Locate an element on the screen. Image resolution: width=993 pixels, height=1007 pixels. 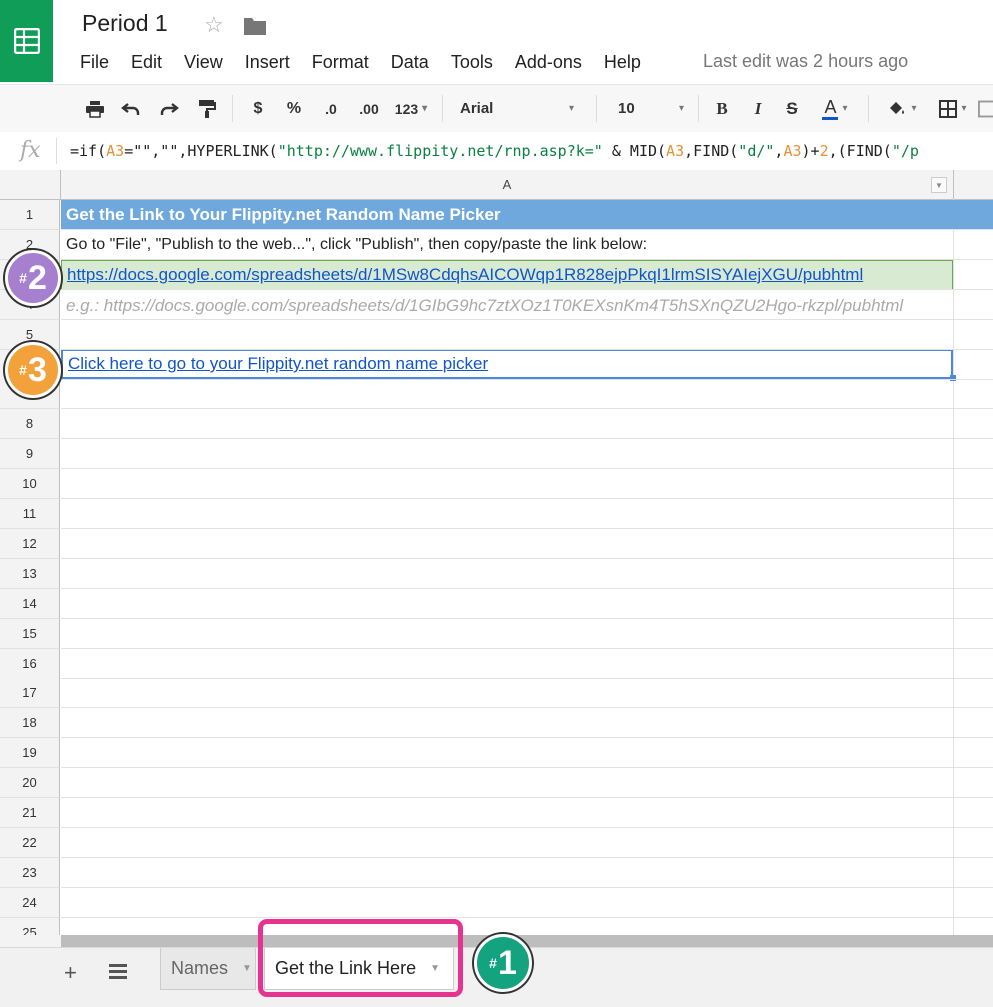
menu-help: Help is located at coordinates (622, 62).